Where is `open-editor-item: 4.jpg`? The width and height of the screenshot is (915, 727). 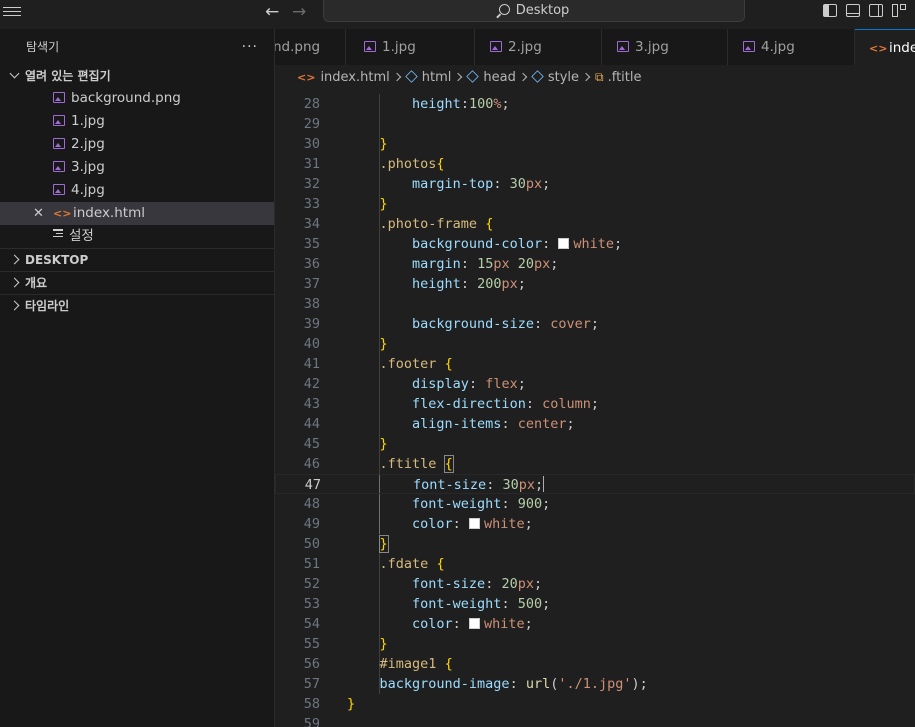
open-editor-item: 4.jpg is located at coordinates (137, 190).